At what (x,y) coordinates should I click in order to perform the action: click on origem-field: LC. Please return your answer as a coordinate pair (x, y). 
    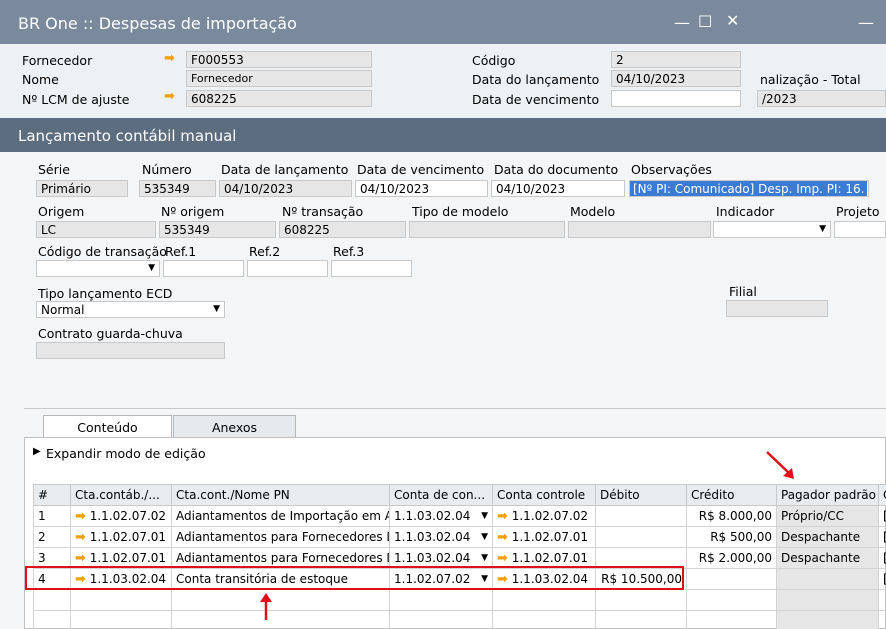
    Looking at the image, I should click on (96, 229).